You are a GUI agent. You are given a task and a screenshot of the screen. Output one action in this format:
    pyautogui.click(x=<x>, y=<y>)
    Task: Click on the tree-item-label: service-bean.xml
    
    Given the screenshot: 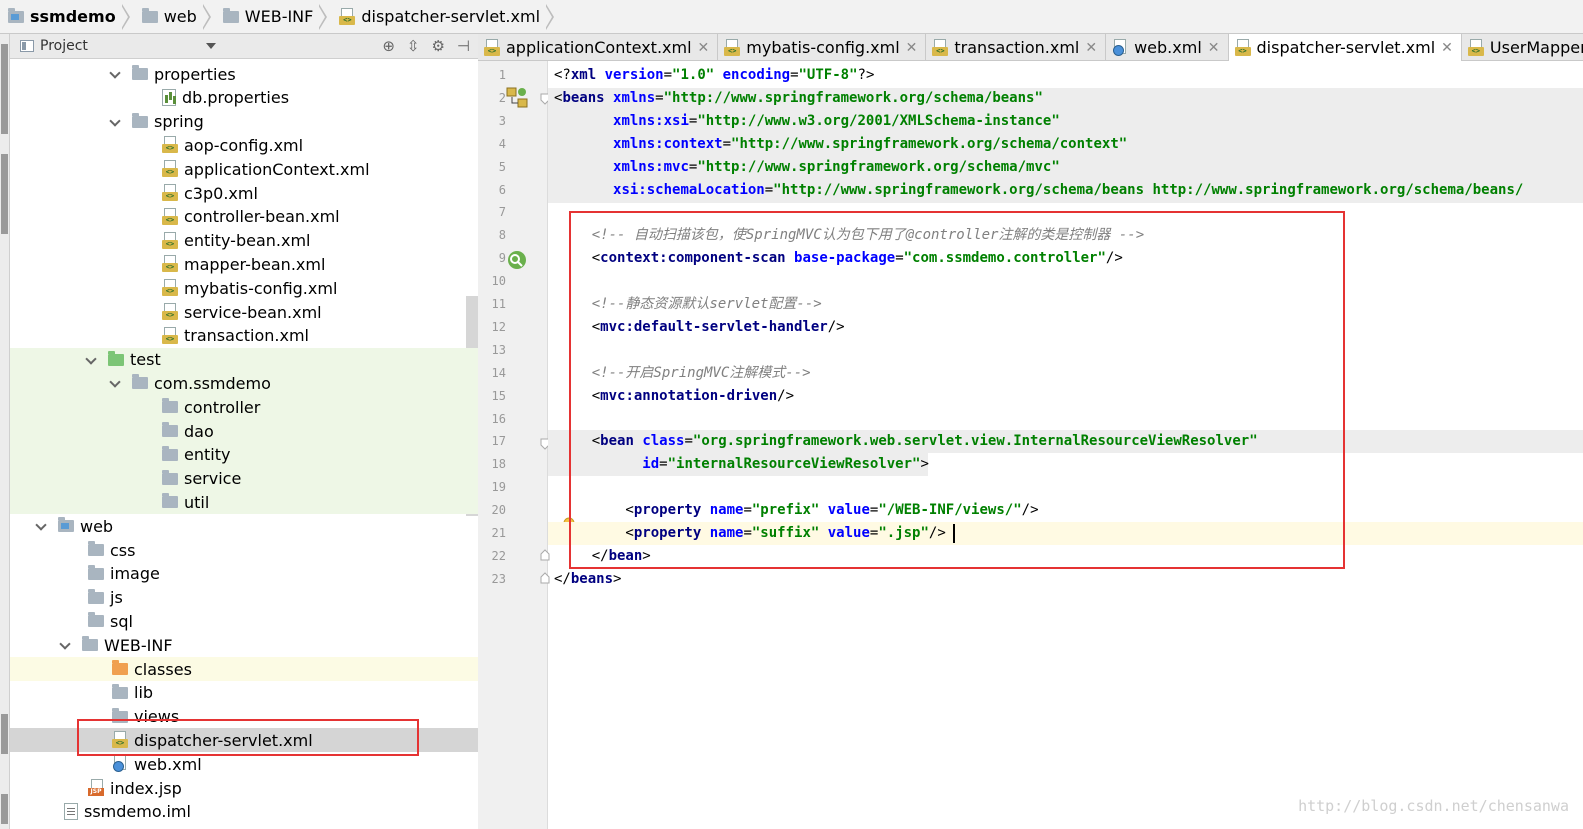 What is the action you would take?
    pyautogui.click(x=253, y=312)
    